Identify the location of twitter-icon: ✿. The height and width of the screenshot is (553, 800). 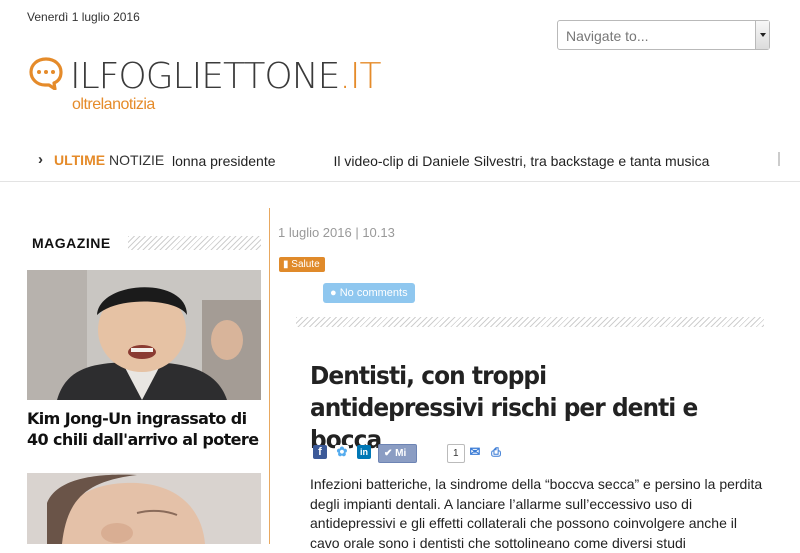
(342, 452).